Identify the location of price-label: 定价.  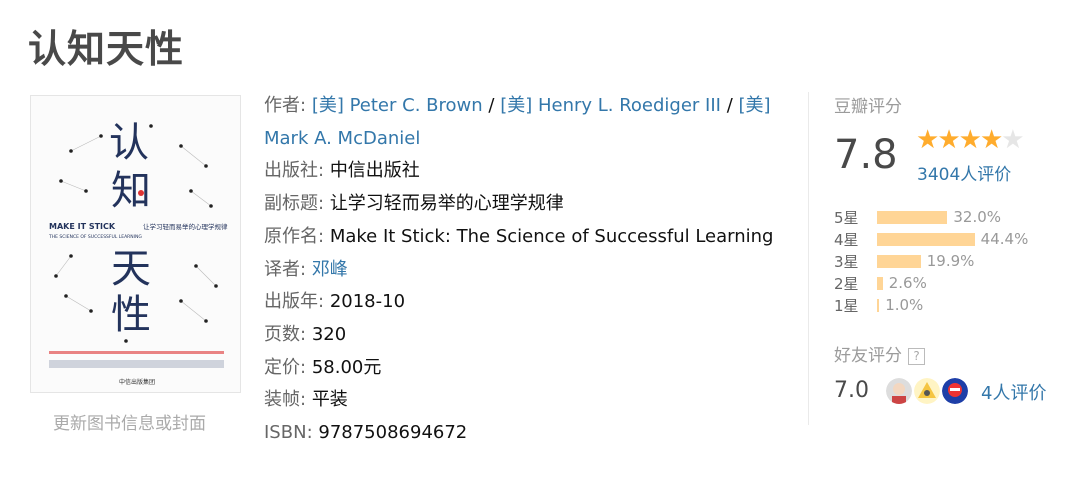
(282, 367).